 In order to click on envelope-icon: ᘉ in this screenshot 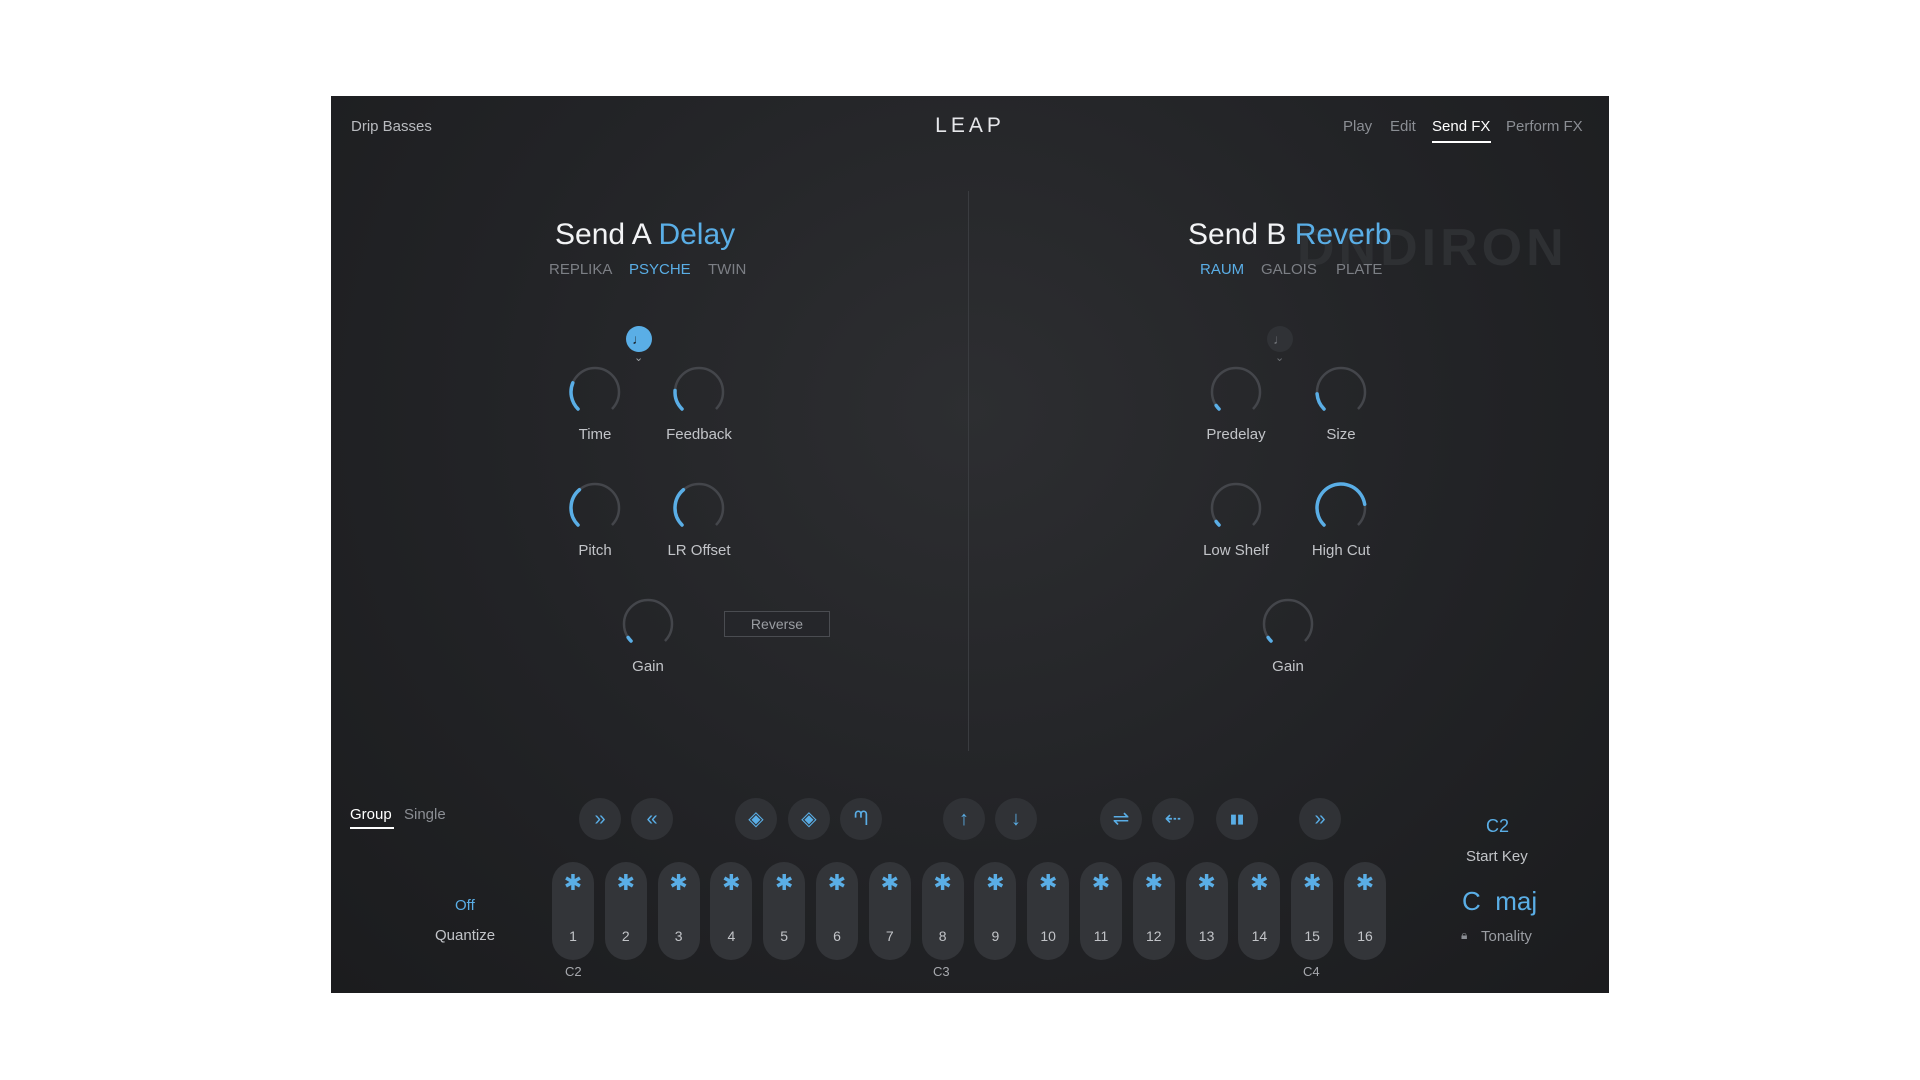, I will do `click(861, 819)`.